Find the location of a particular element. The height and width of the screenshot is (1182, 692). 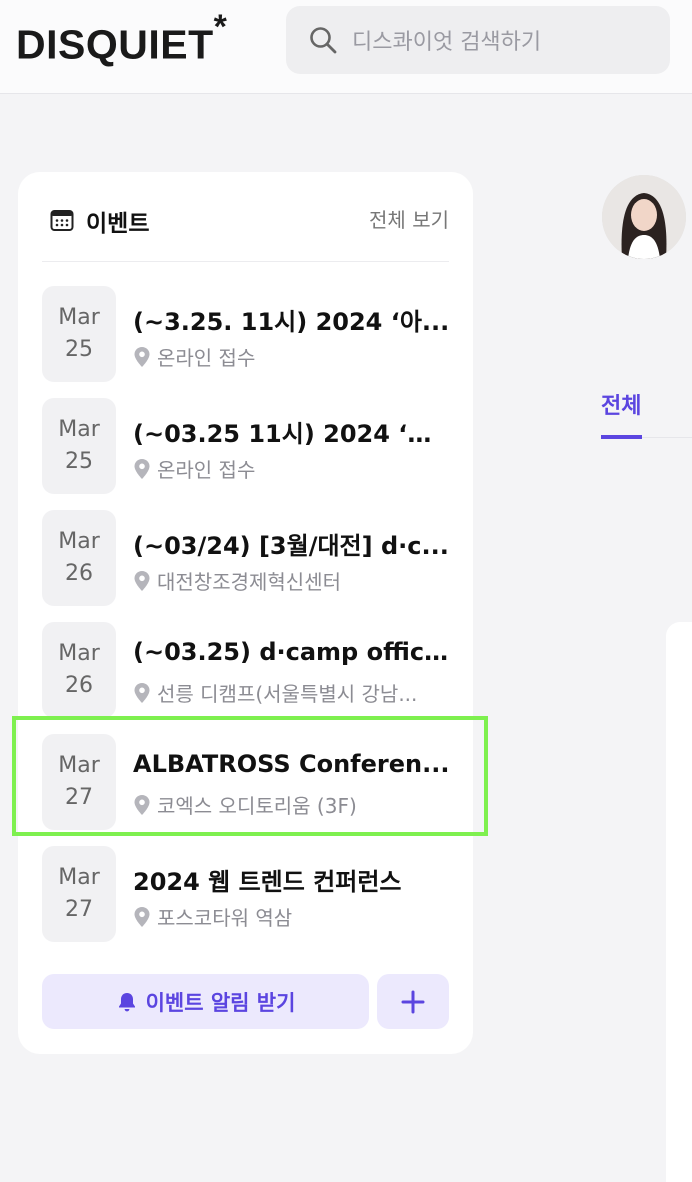

events-title: 이벤트 is located at coordinates (118, 224).